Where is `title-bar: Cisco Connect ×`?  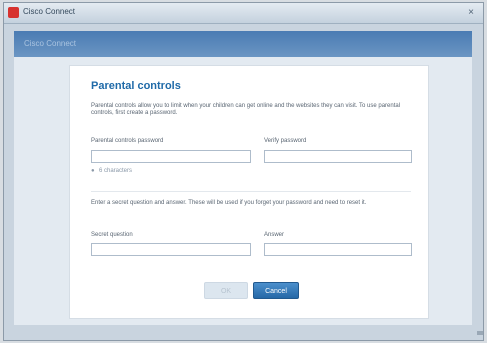 title-bar: Cisco Connect × is located at coordinates (243, 13).